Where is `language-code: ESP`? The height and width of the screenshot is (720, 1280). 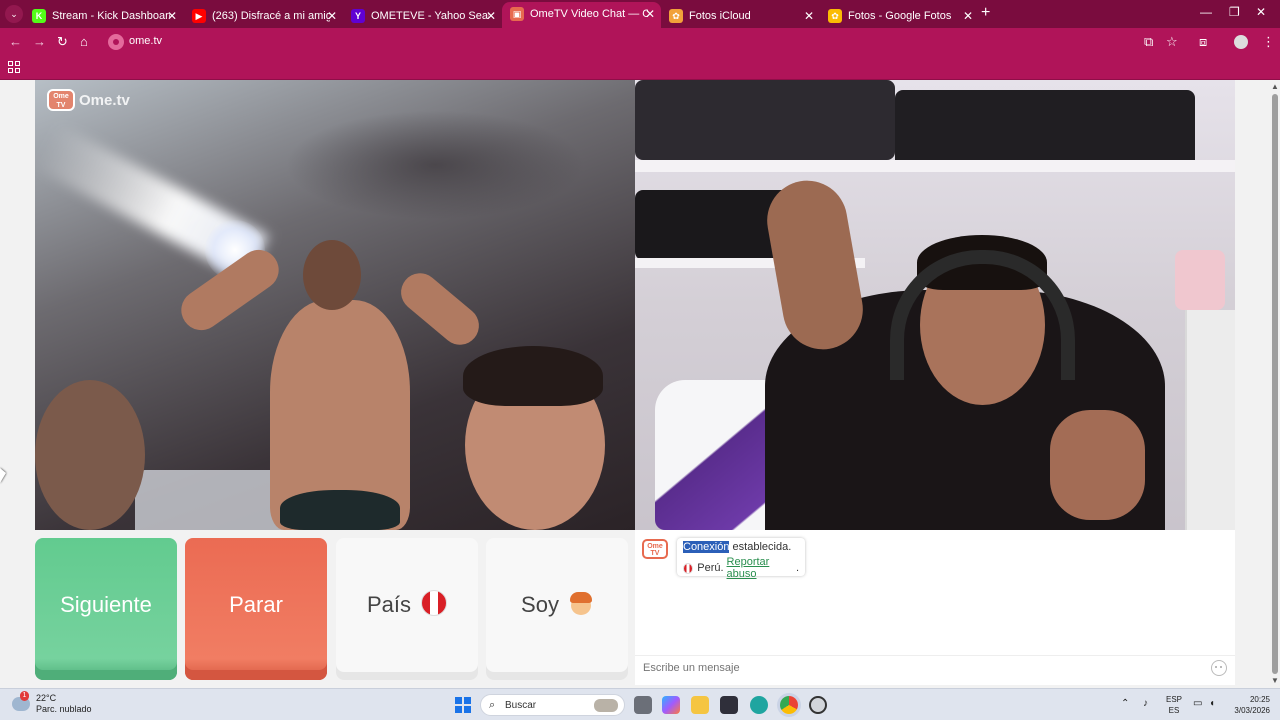
language-code: ESP is located at coordinates (1174, 699).